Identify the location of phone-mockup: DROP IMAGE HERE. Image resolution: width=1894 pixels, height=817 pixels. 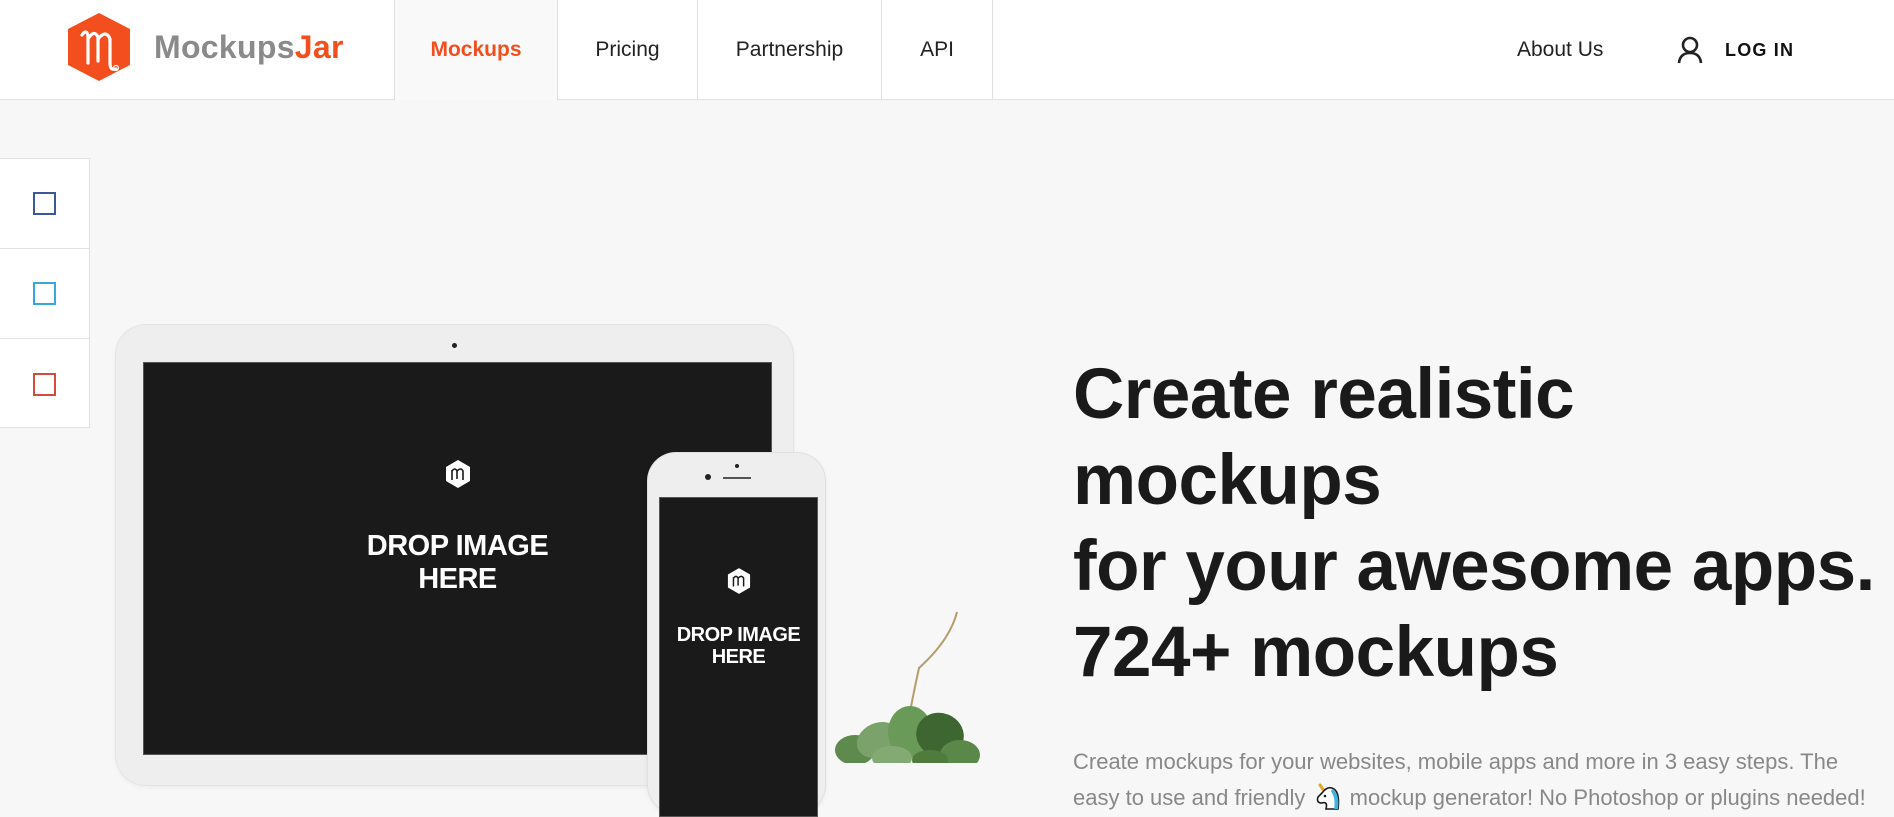
(736, 635).